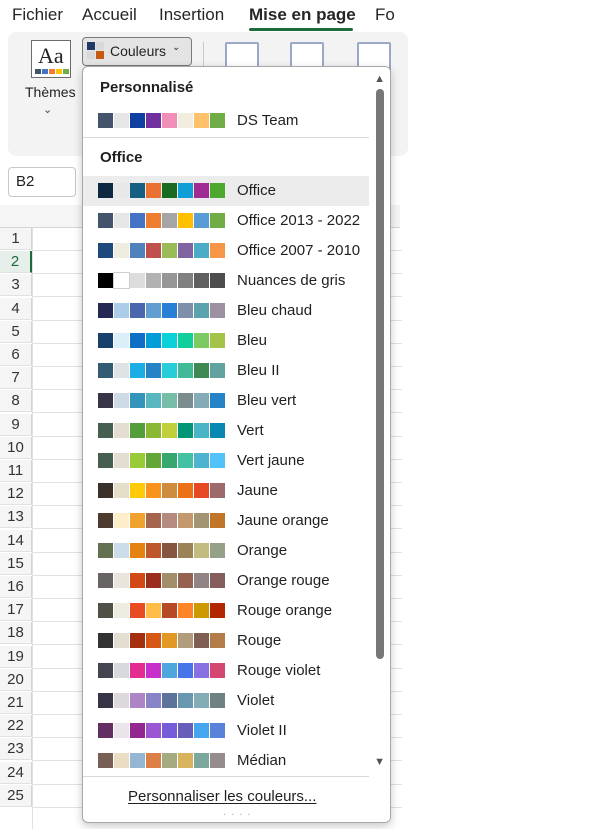 The width and height of the screenshot is (609, 829). I want to click on scroll-up-icon: ▲, so click(379, 79).